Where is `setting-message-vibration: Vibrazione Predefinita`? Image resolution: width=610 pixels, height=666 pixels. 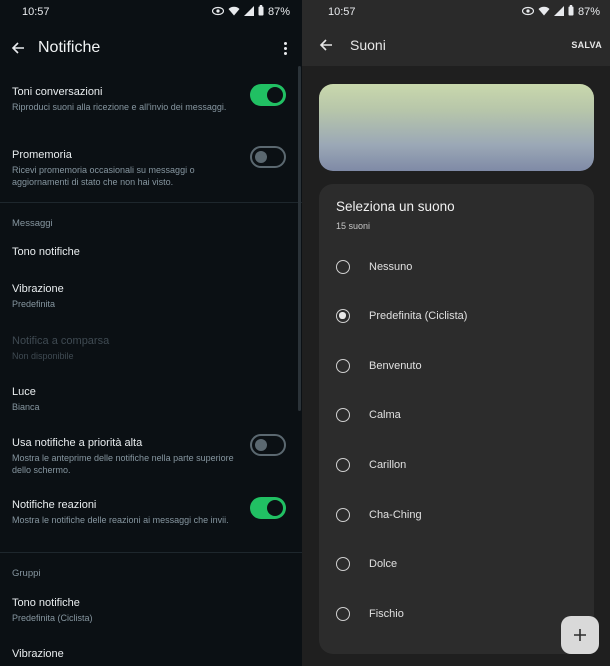
setting-message-vibration: Vibrazione Predefinita is located at coordinates (152, 296).